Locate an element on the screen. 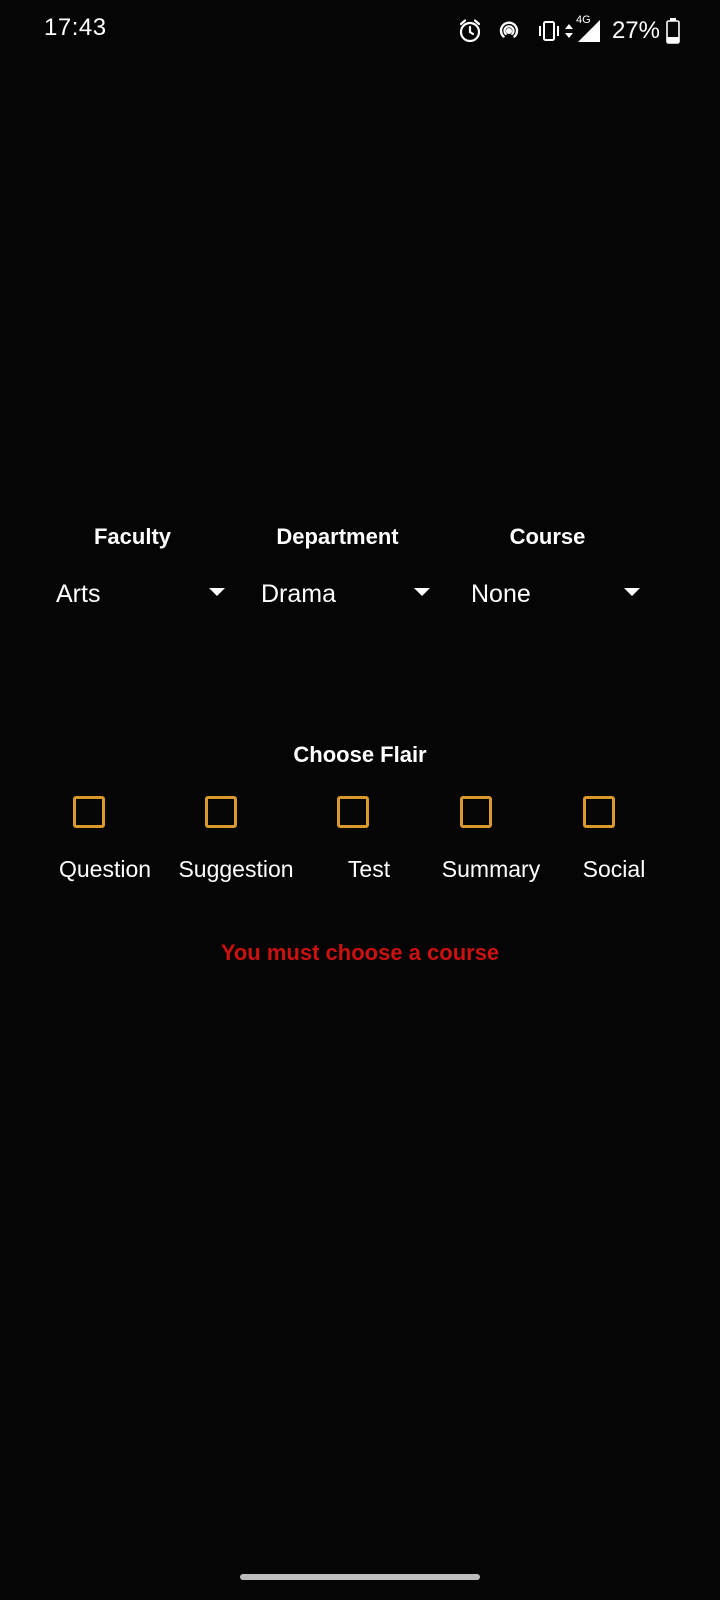  choose-flair-title: Choose Flair is located at coordinates (360, 754).